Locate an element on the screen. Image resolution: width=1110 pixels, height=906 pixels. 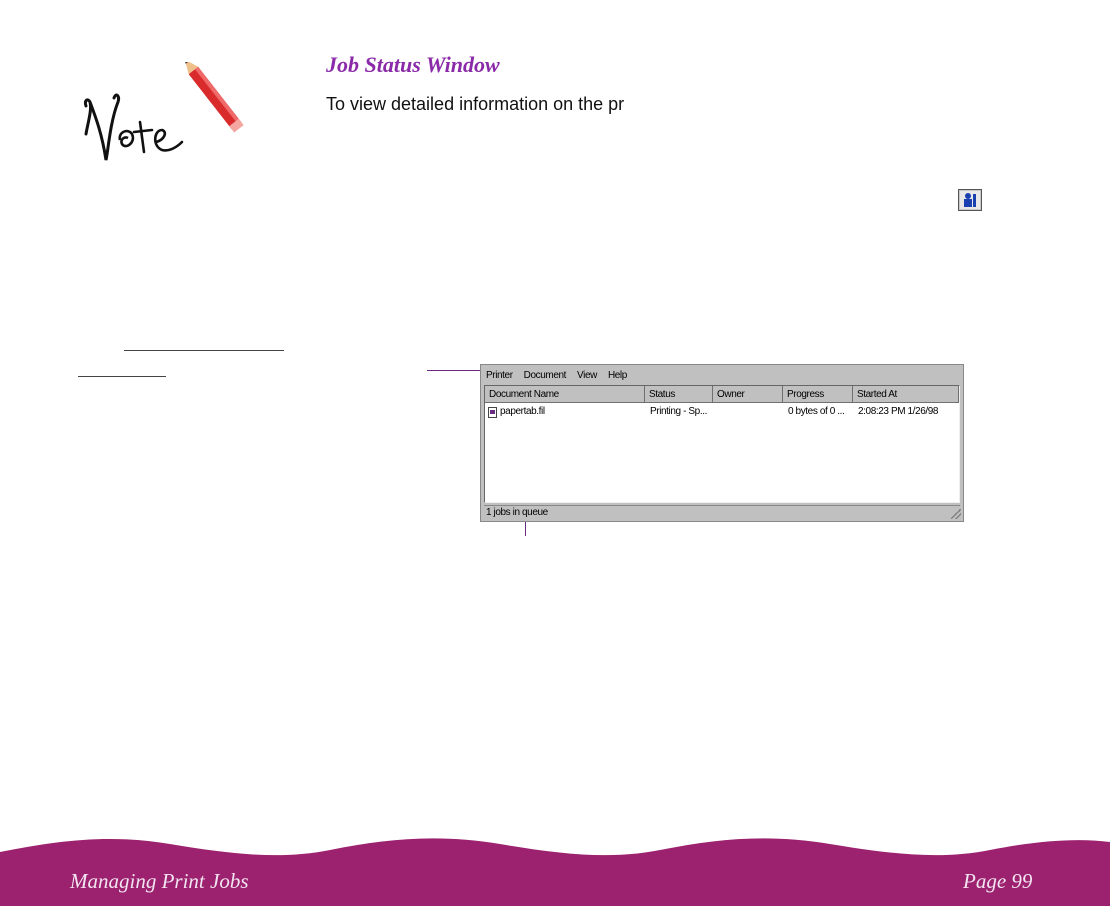
printer-info-icon is located at coordinates (970, 200).